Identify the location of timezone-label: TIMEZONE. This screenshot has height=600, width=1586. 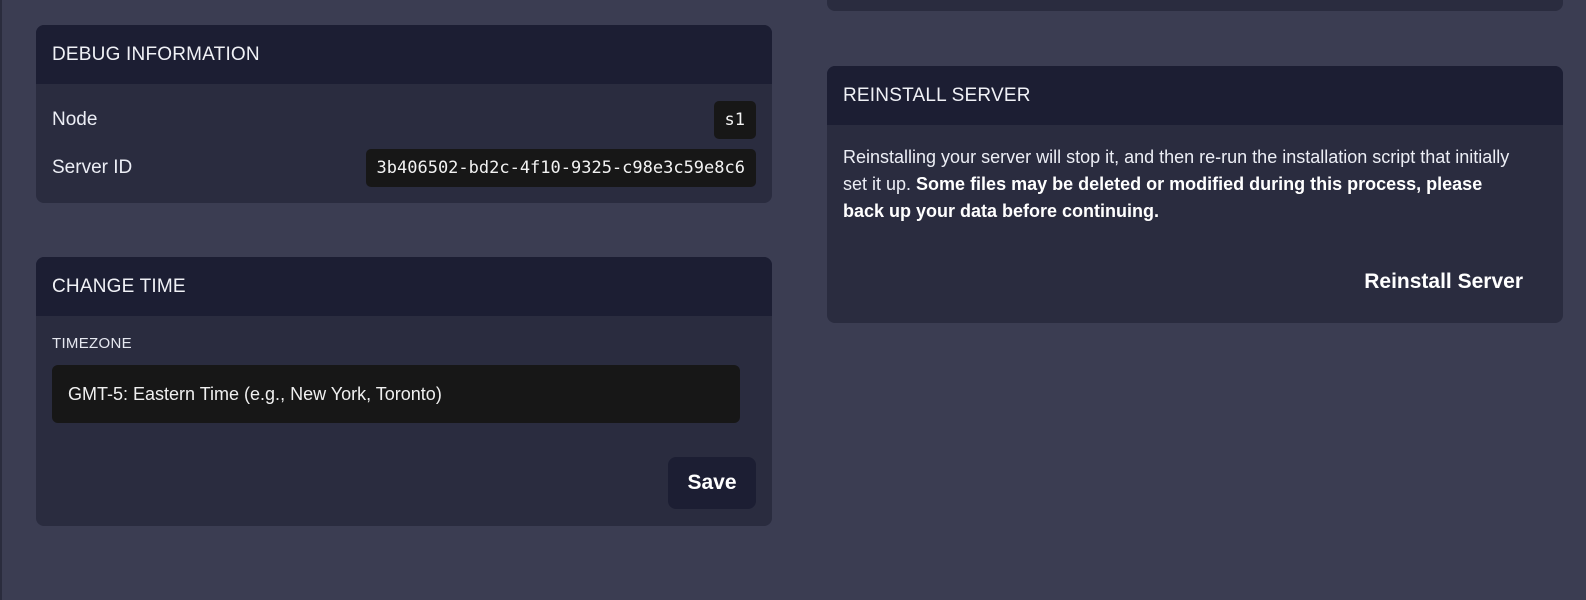
(92, 343).